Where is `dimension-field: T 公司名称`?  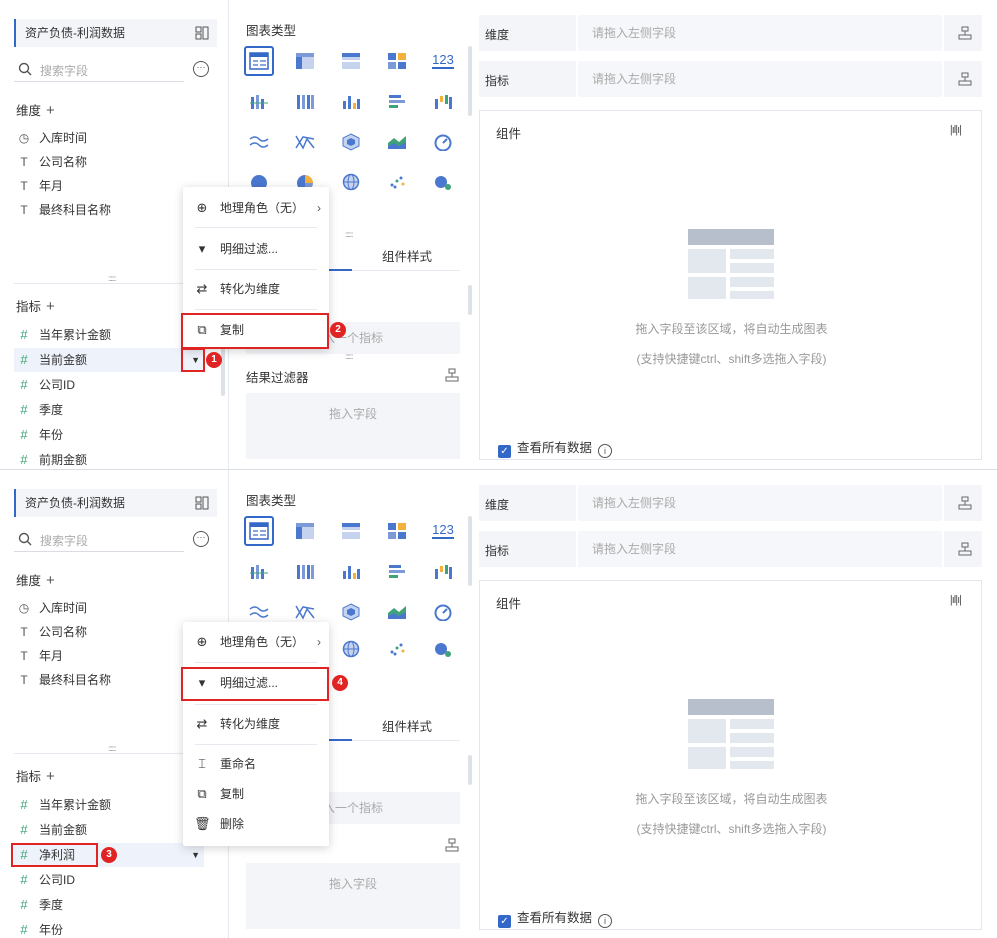 dimension-field: T 公司名称 is located at coordinates (109, 632).